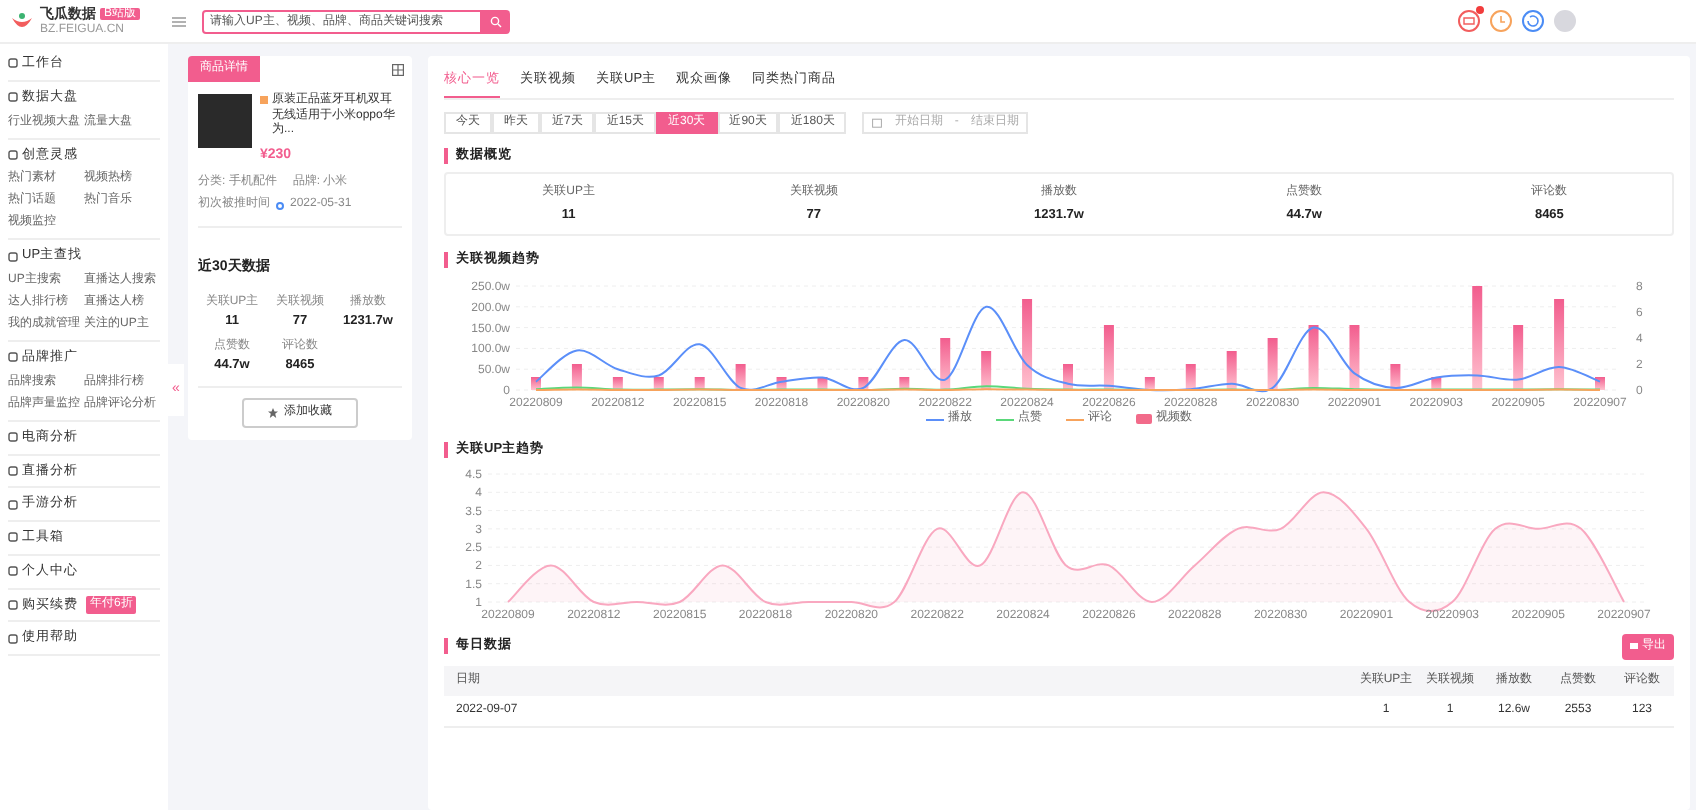 This screenshot has height=810, width=1696. I want to click on info-icon, so click(280, 205).